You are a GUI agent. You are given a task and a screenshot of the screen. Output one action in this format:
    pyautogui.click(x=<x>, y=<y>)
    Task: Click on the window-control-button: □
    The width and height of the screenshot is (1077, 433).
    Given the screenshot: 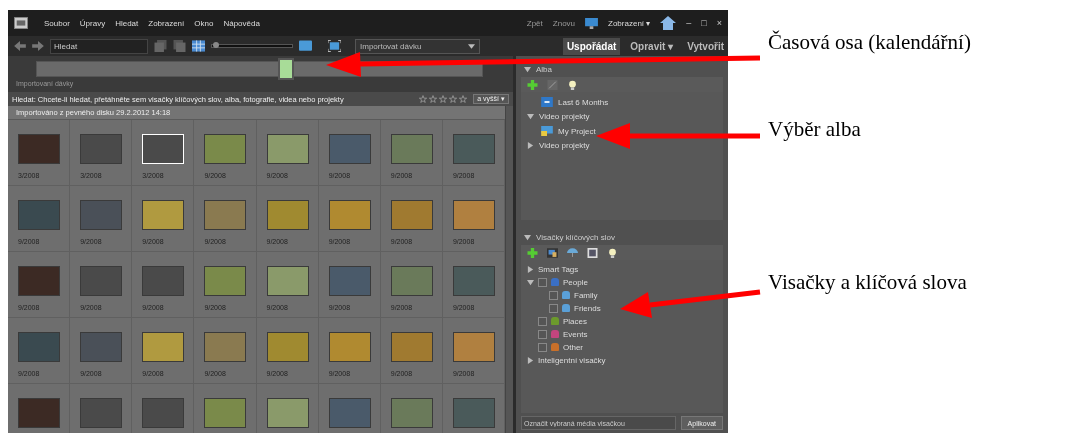 What is the action you would take?
    pyautogui.click(x=704, y=23)
    